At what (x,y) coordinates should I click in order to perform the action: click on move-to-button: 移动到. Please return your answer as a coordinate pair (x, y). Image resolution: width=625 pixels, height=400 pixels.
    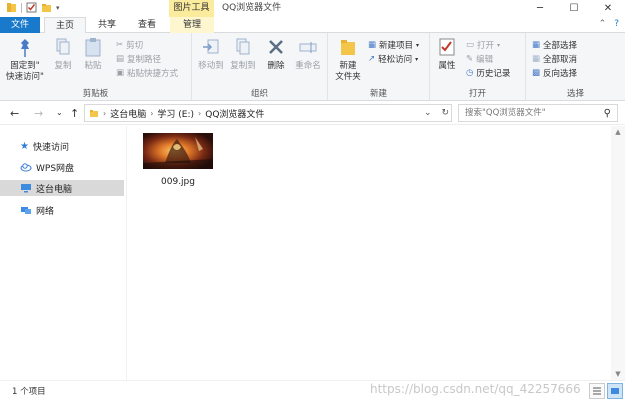
    Looking at the image, I should click on (211, 54).